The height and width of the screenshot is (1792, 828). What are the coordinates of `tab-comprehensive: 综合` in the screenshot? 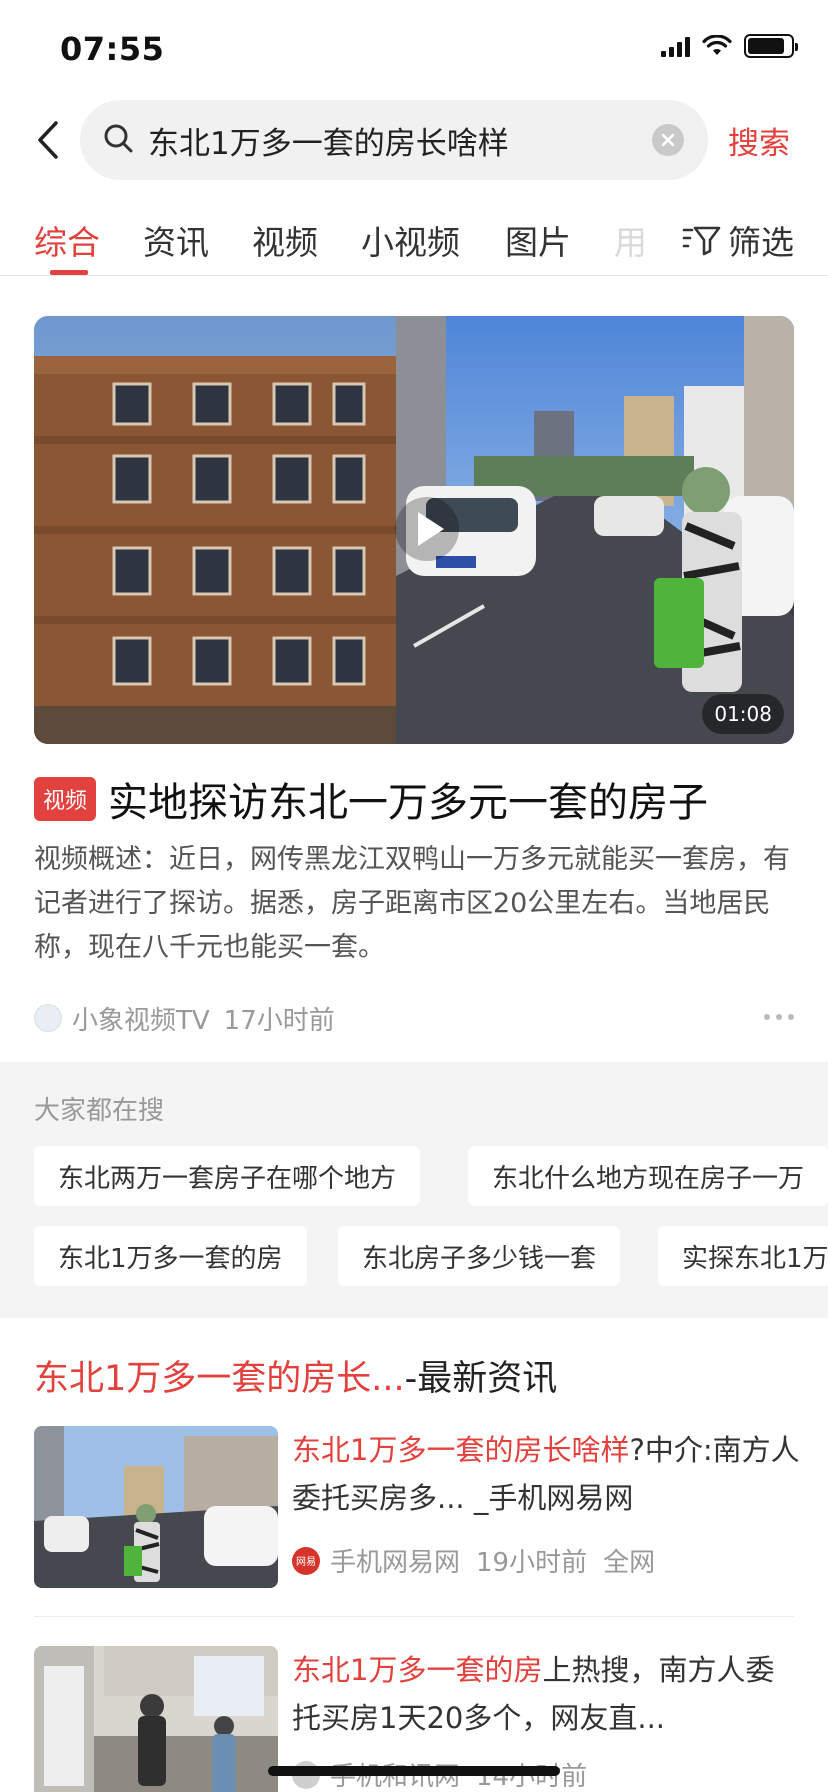 It's located at (67, 240).